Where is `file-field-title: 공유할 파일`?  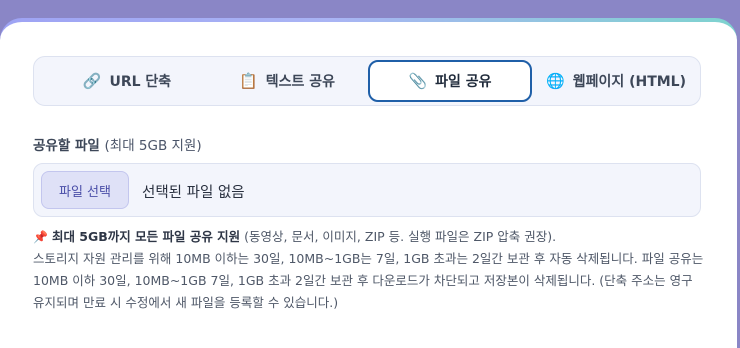 file-field-title: 공유할 파일 is located at coordinates (66, 146).